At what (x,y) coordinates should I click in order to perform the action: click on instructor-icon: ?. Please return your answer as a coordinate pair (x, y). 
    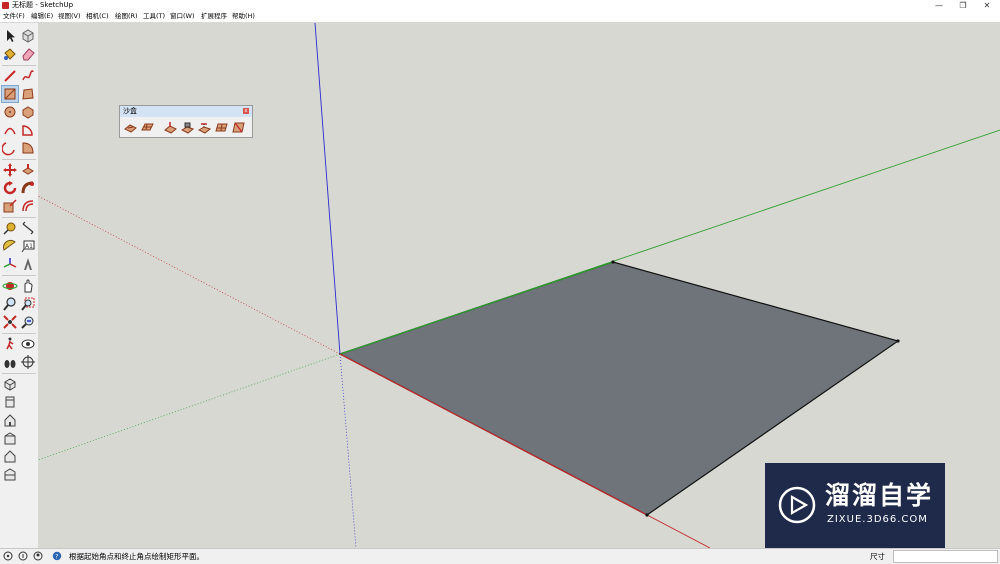
    Looking at the image, I should click on (57, 556).